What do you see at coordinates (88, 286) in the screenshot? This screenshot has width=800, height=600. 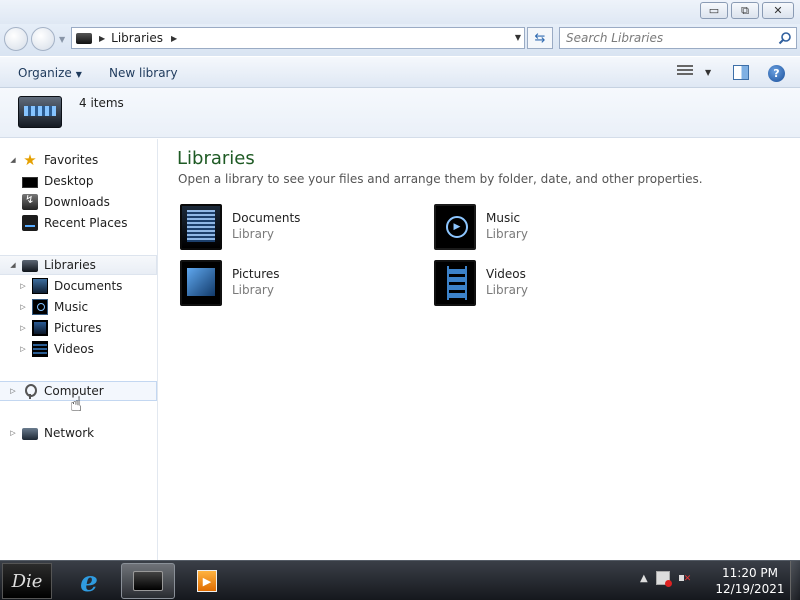 I see `nav-label: Documents` at bounding box center [88, 286].